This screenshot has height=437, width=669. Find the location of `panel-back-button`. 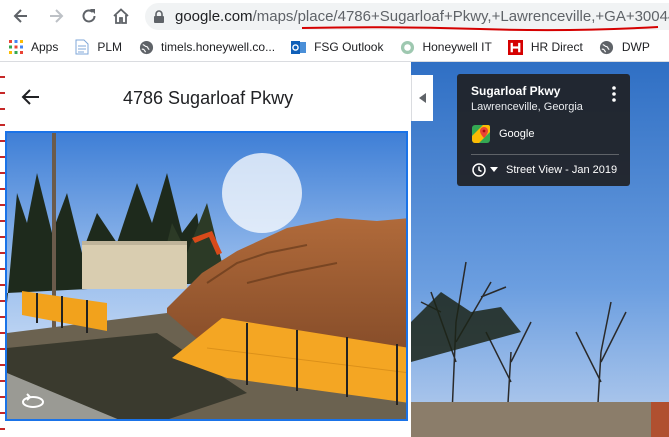

panel-back-button is located at coordinates (31, 97).